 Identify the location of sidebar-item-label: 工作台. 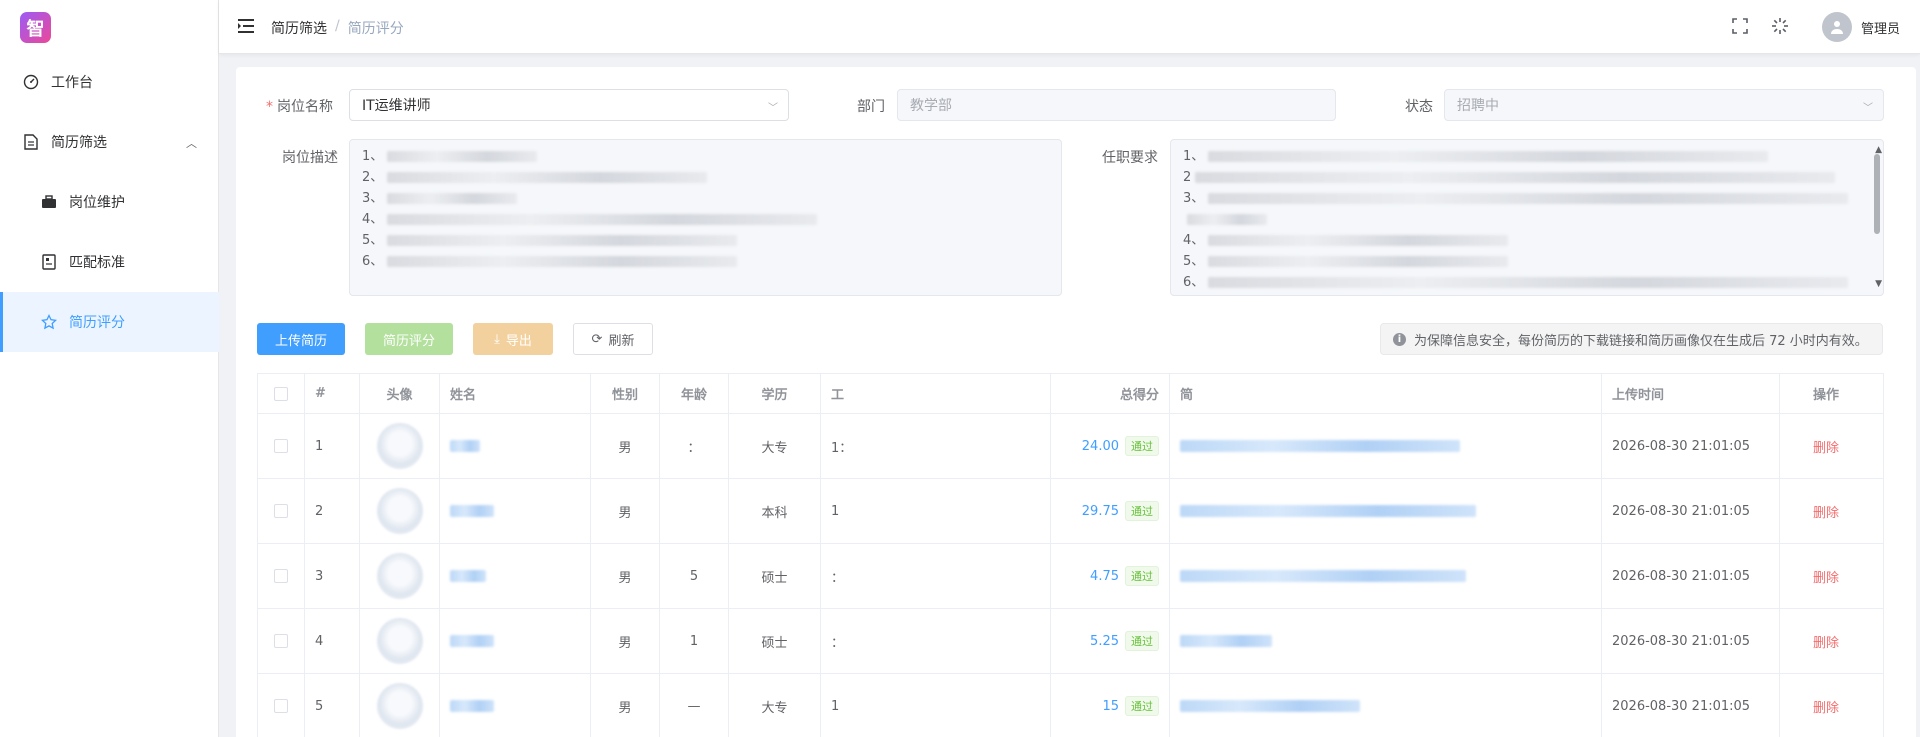
(72, 83).